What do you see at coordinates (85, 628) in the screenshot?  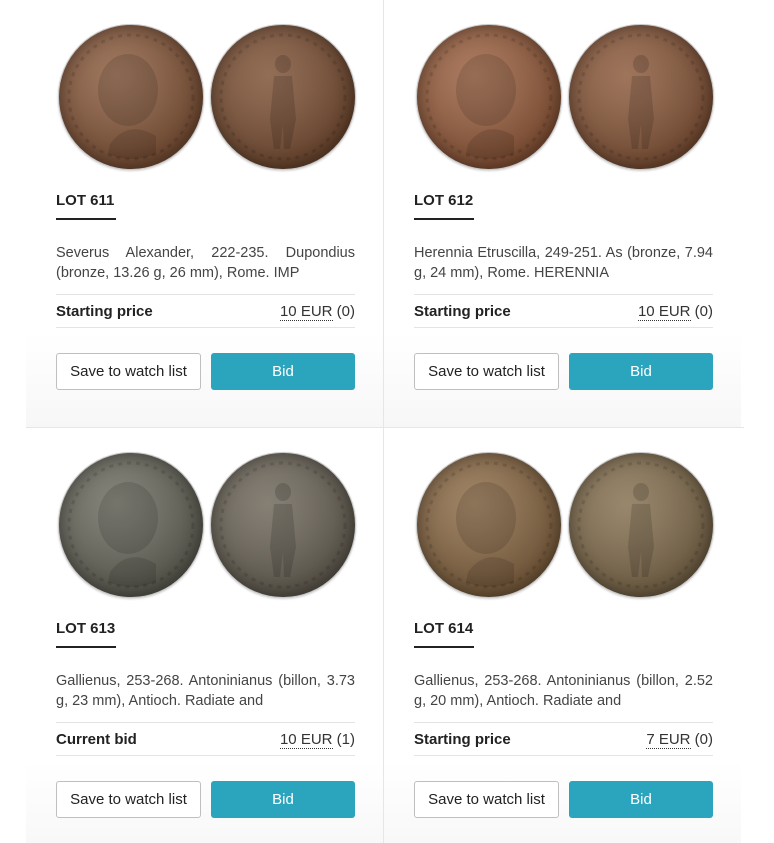 I see `lot-title: LOT 613` at bounding box center [85, 628].